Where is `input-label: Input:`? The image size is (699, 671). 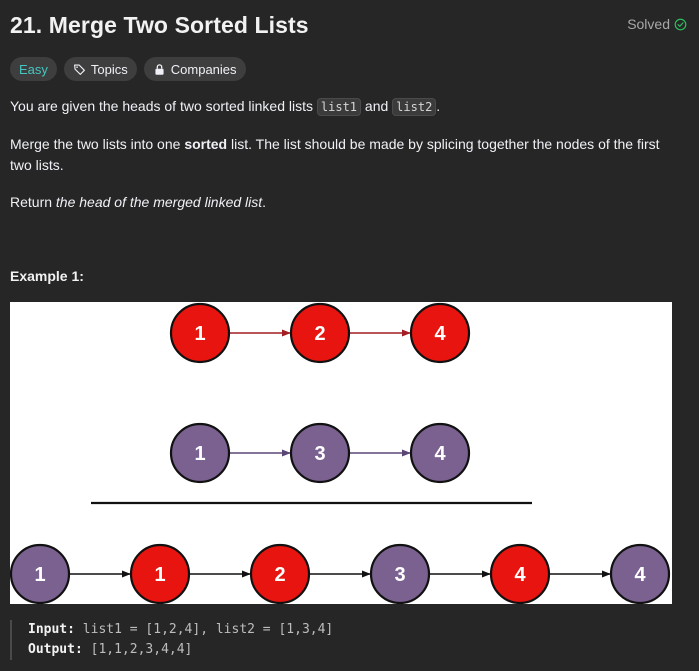
input-label: Input: is located at coordinates (51, 629).